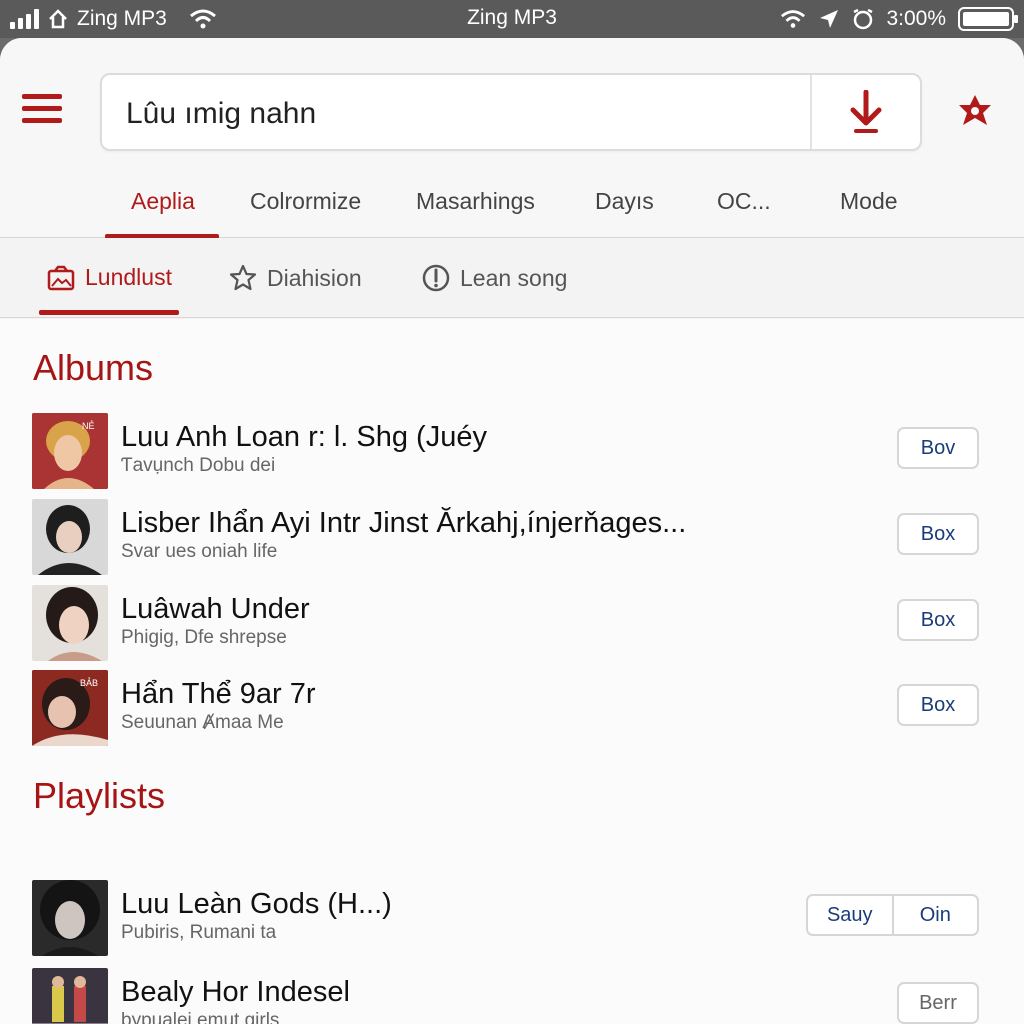 The height and width of the screenshot is (1024, 1024). Describe the element at coordinates (89, 682) in the screenshot. I see `svg-text: BẢB` at that location.